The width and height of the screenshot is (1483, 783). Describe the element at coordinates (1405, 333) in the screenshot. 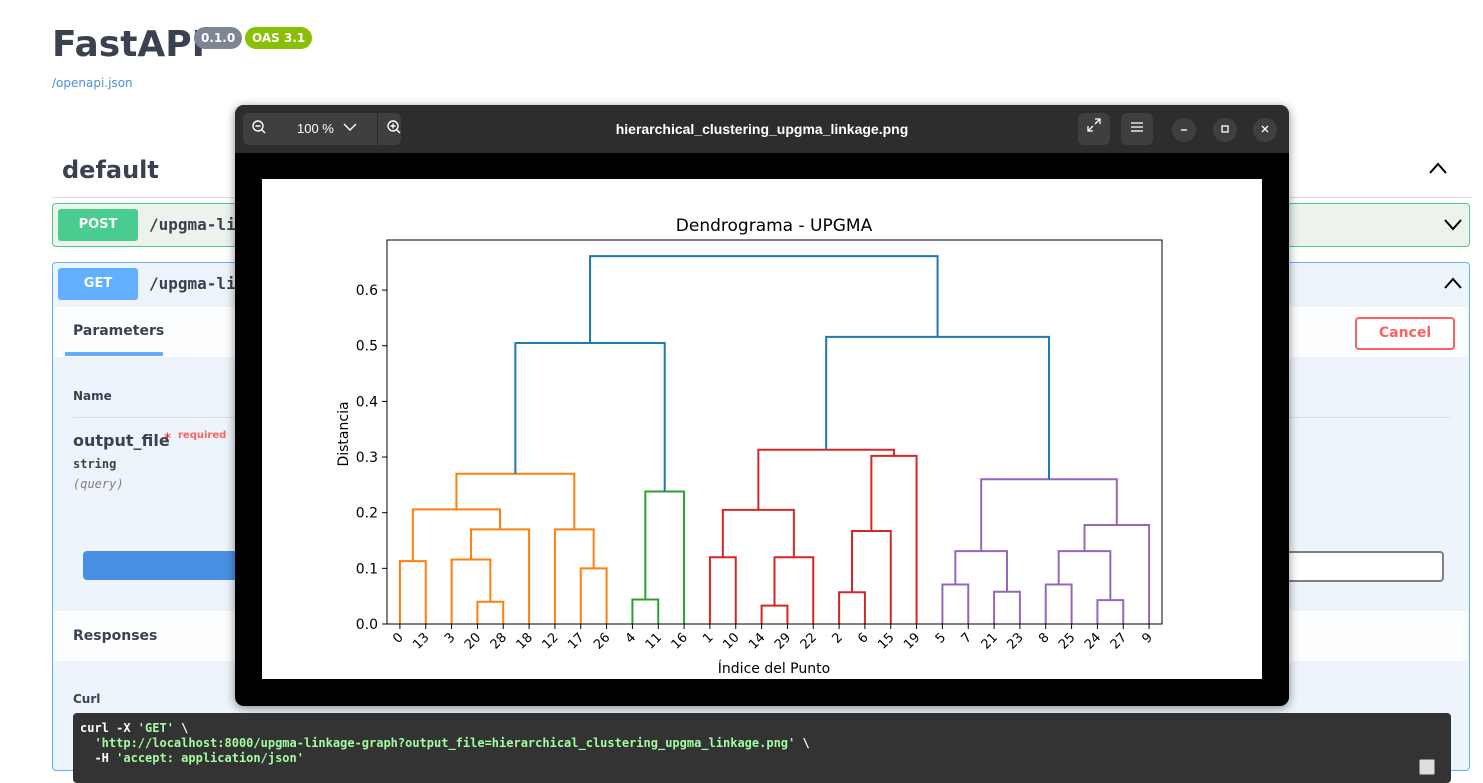

I see `cancel-button: Cancel` at that location.